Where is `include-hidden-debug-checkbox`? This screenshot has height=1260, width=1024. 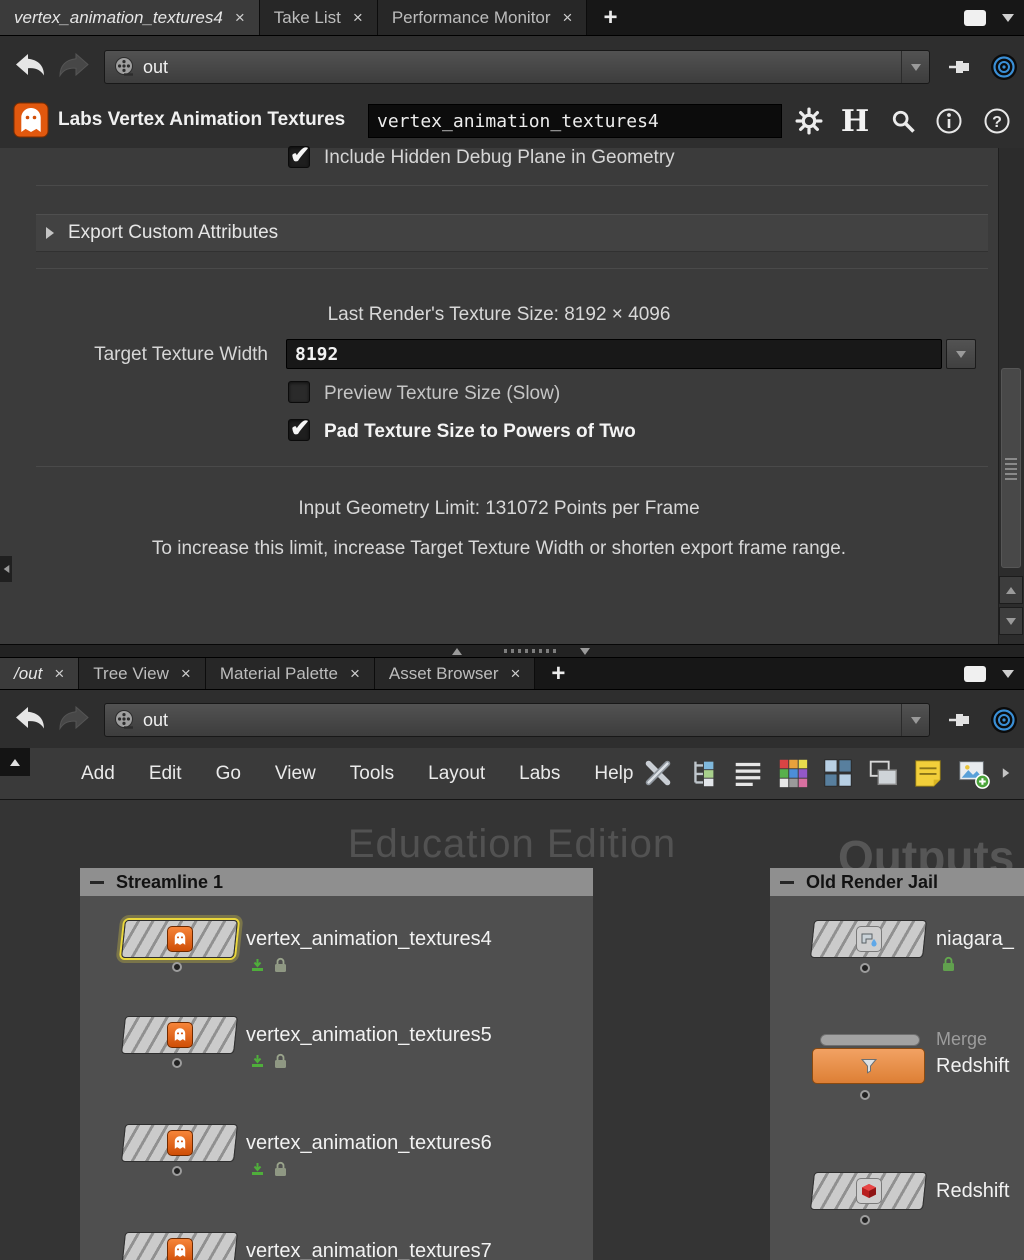
include-hidden-debug-checkbox is located at coordinates (299, 155).